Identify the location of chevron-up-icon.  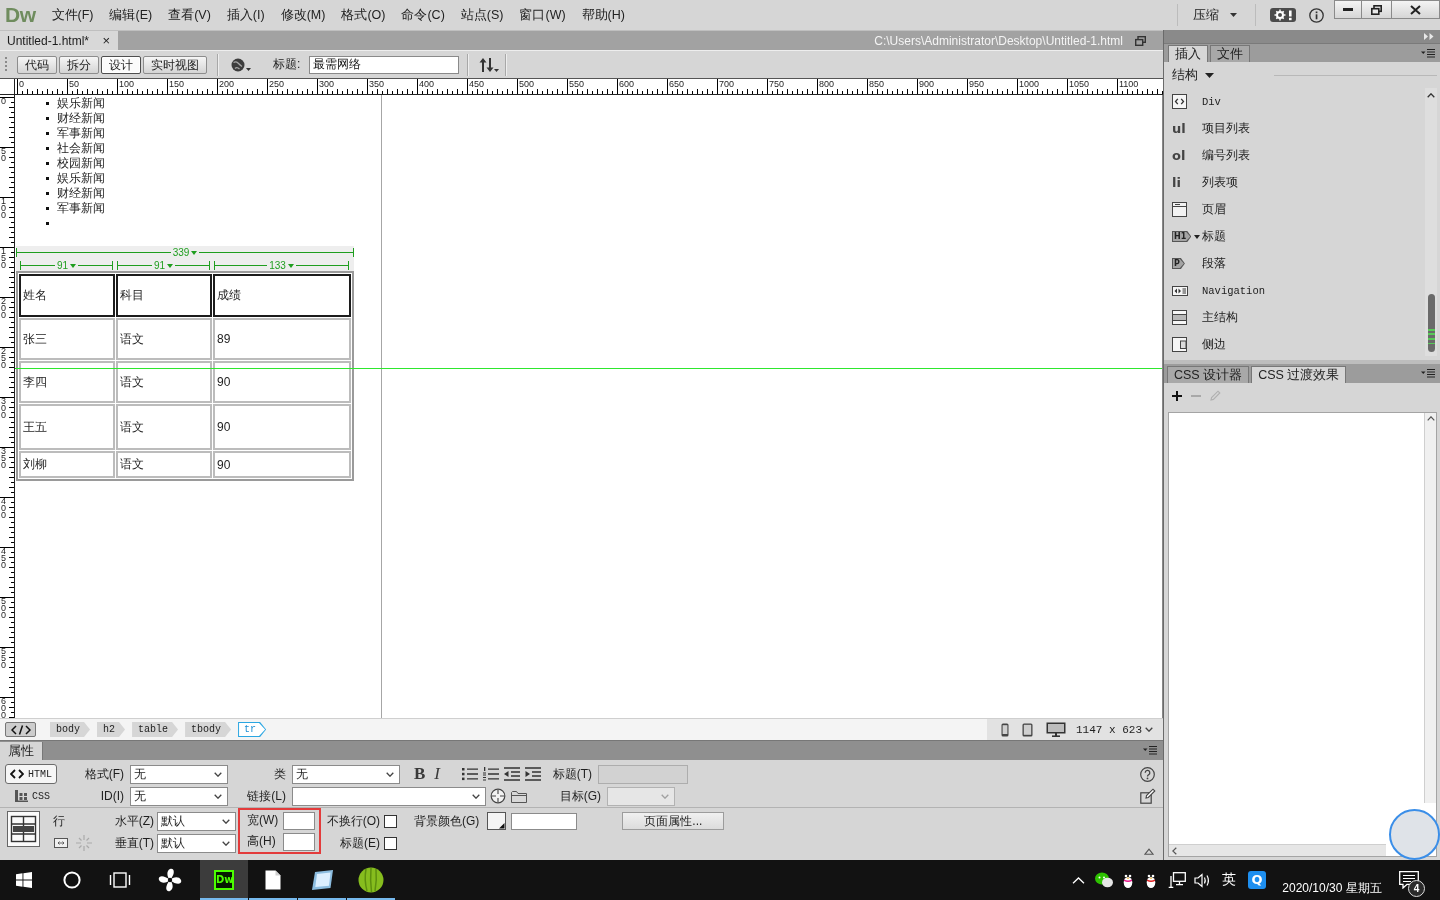
(1078, 880).